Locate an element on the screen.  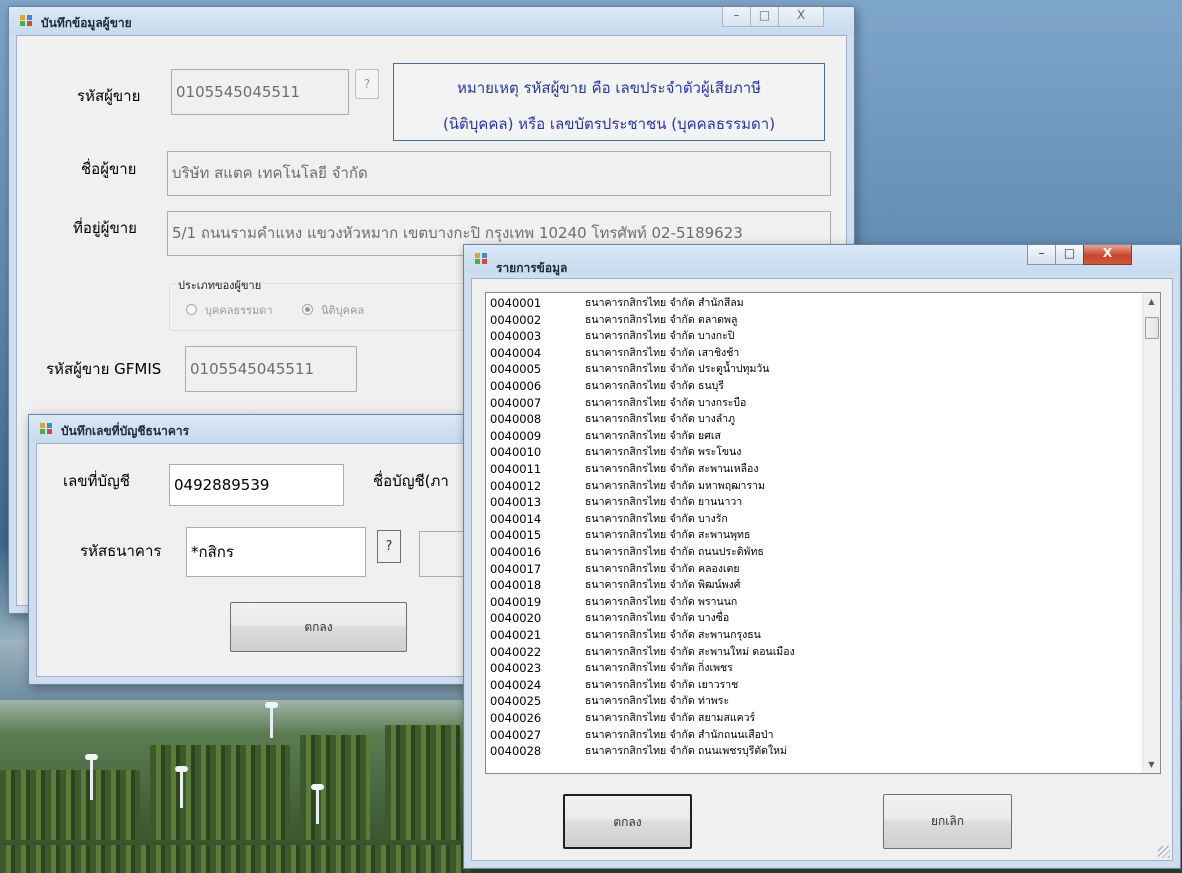
list-item-name: ธนาคารกสิกรไทย จำกัด บางซื่อ is located at coordinates (657, 618).